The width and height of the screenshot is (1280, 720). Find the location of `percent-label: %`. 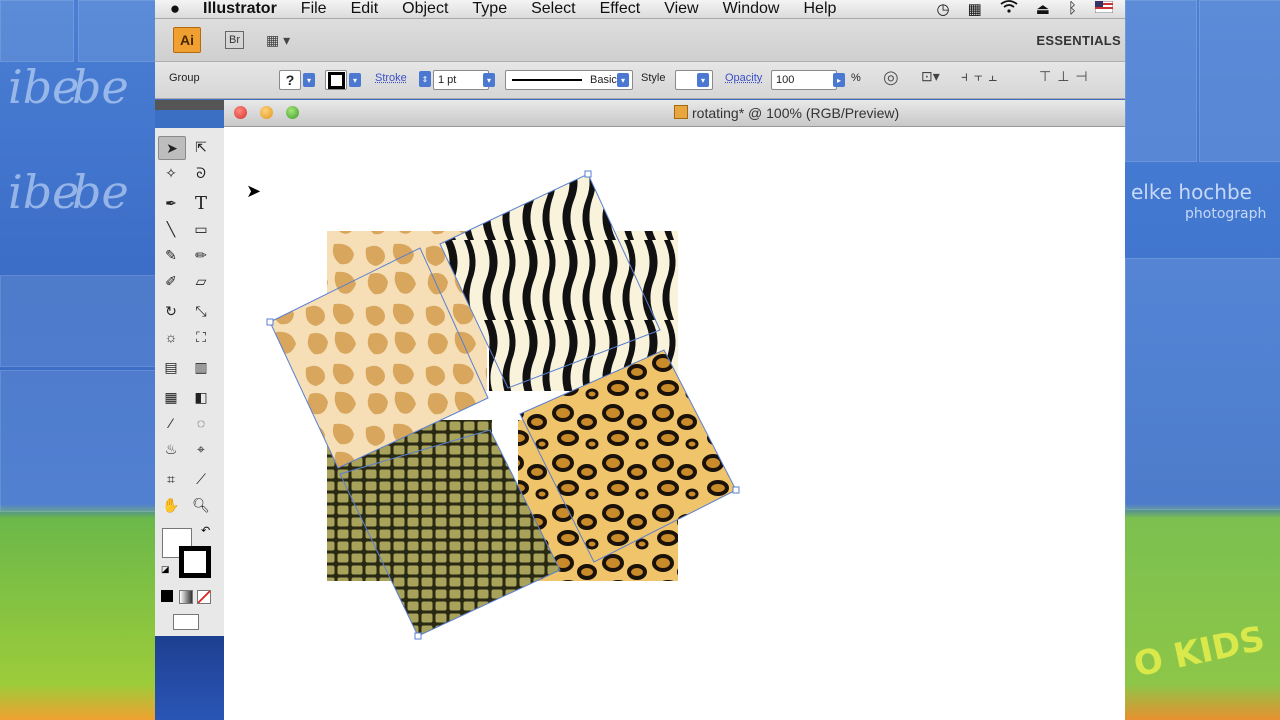

percent-label: % is located at coordinates (856, 78).